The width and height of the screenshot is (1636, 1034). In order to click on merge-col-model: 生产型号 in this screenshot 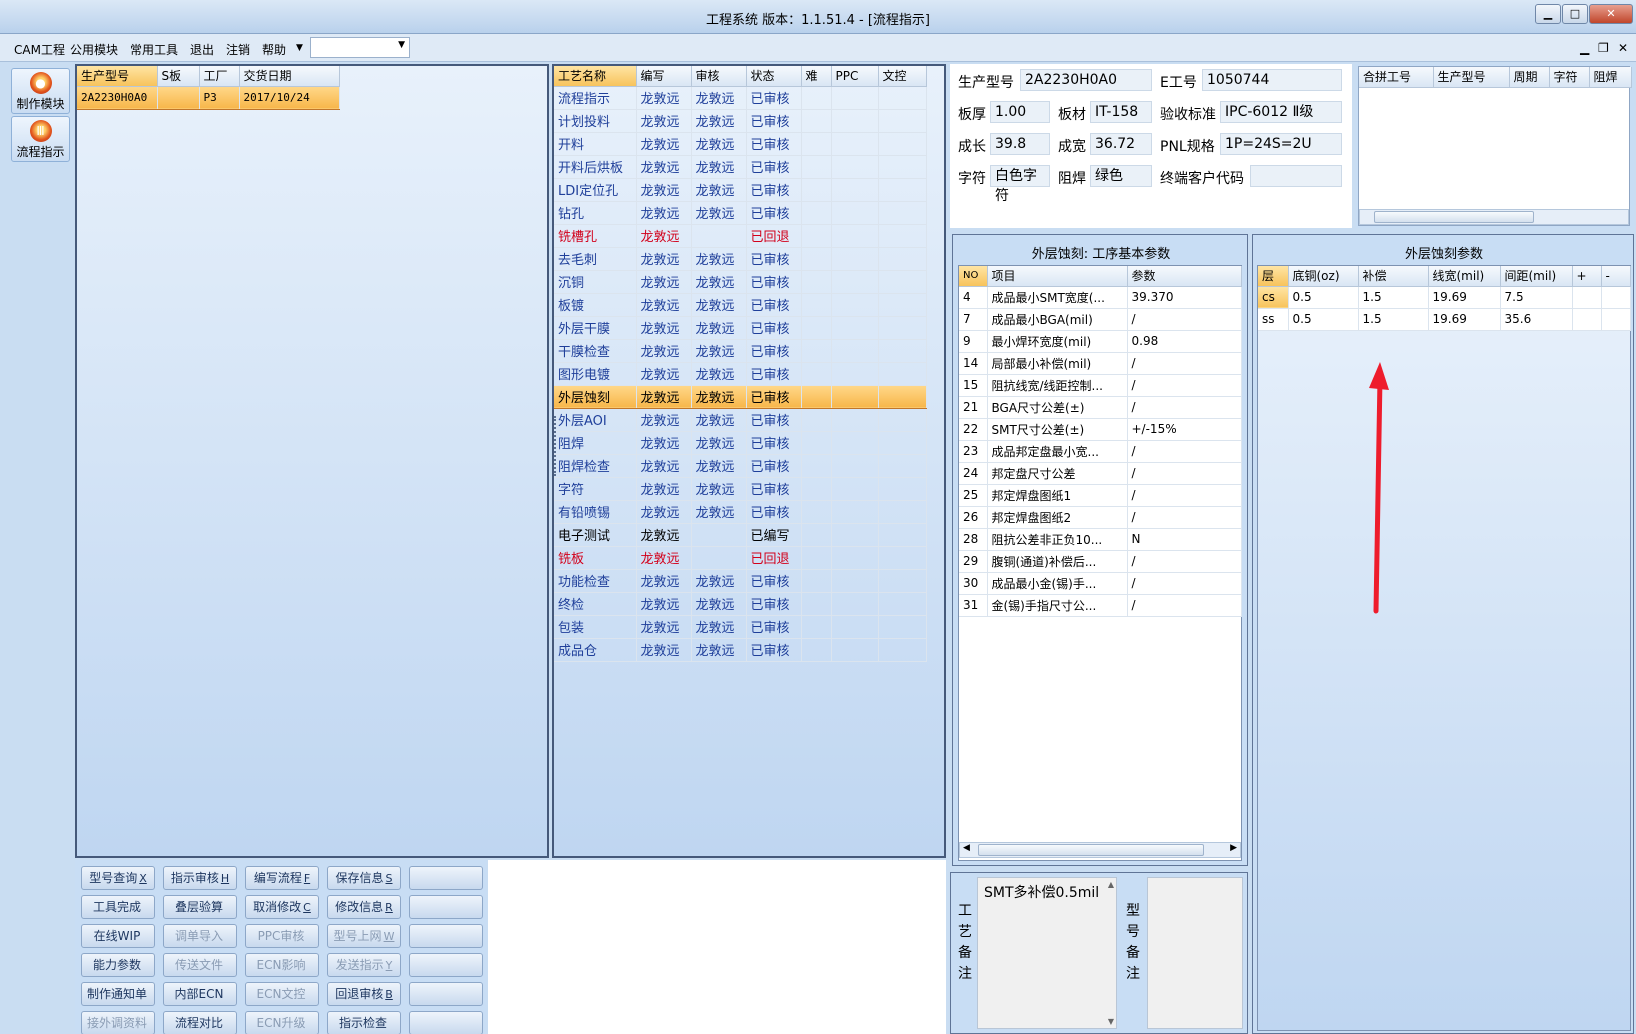, I will do `click(1471, 77)`.